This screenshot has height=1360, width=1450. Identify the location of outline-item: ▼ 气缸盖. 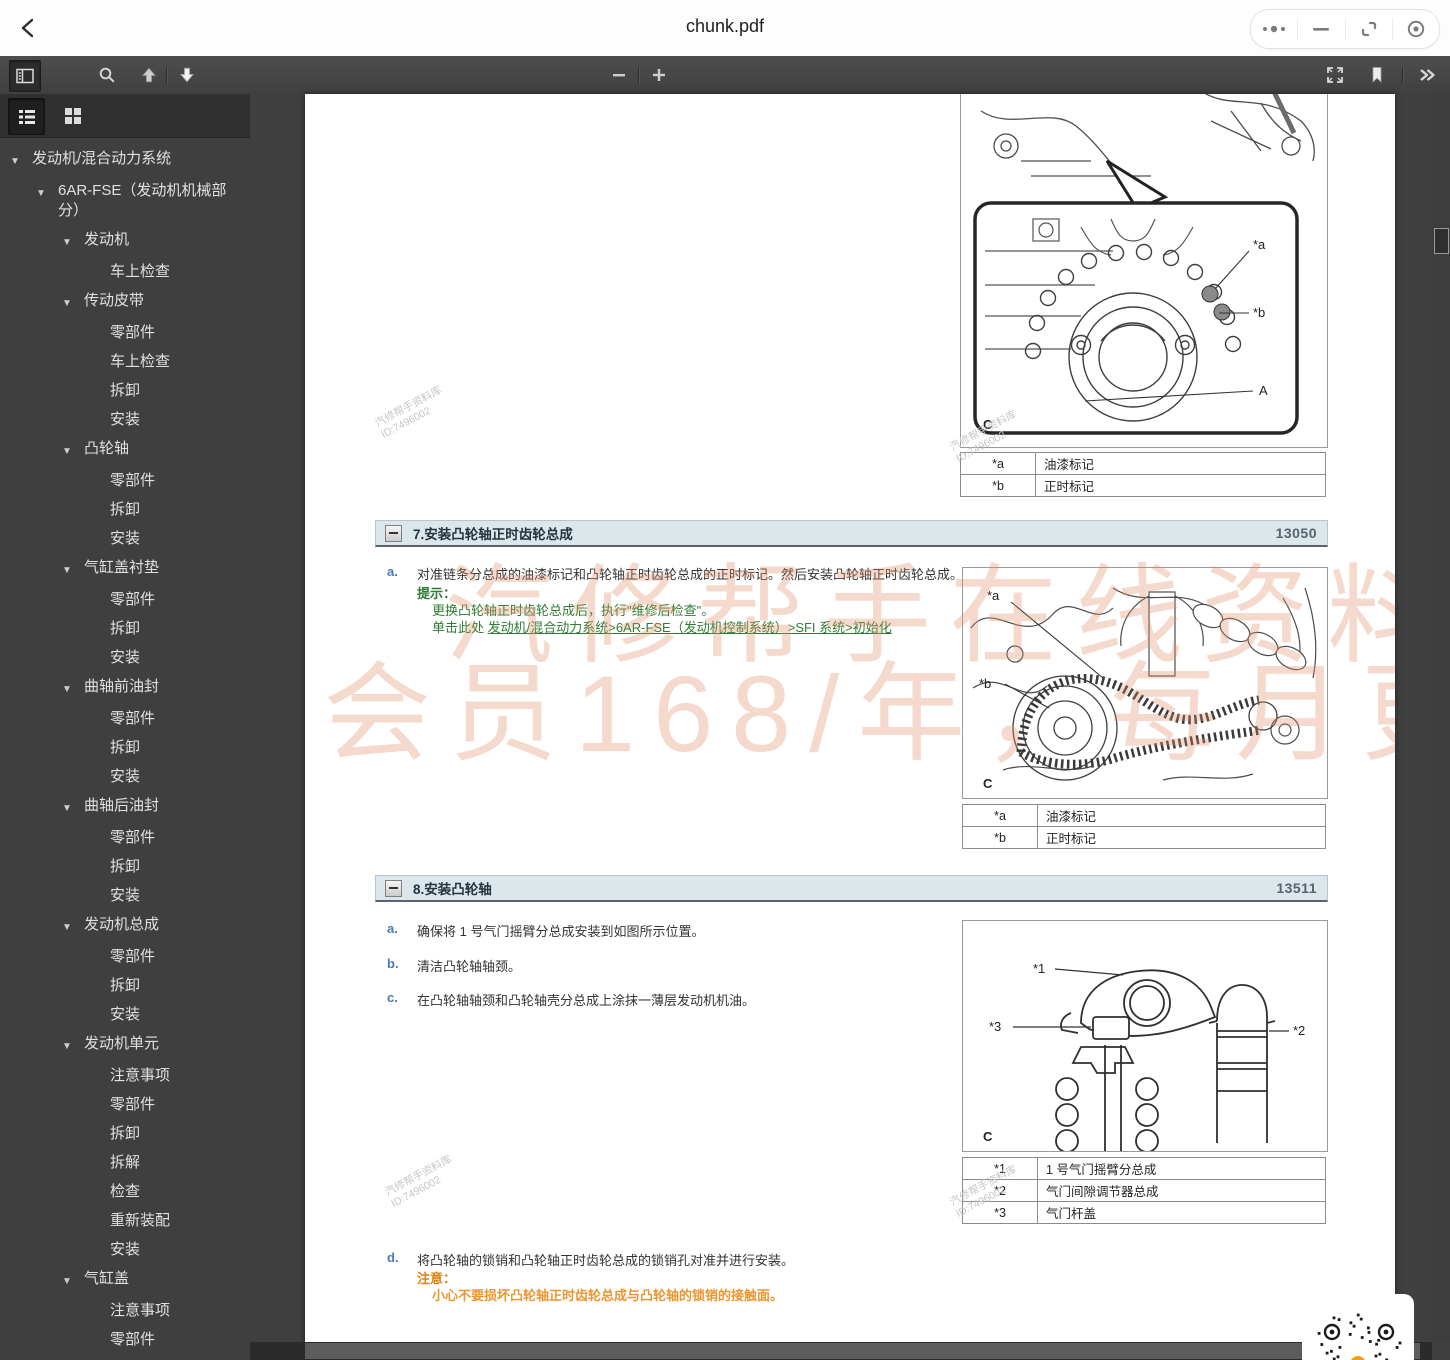
(125, 1280).